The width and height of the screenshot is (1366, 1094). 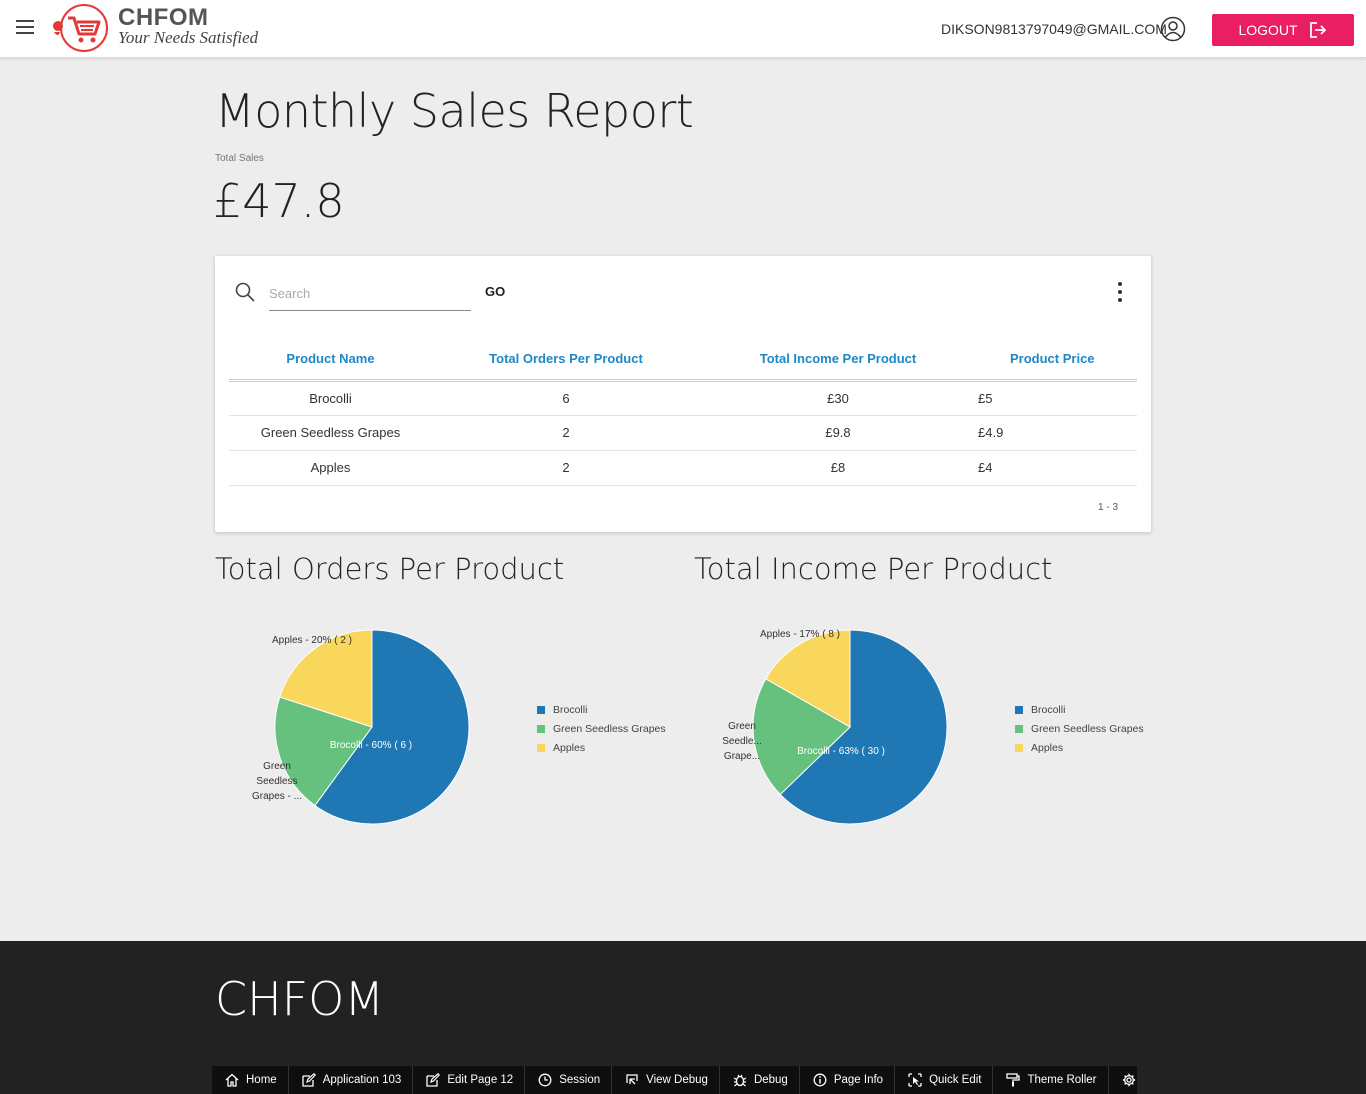 What do you see at coordinates (915, 1080) in the screenshot?
I see `quick-edit-icon` at bounding box center [915, 1080].